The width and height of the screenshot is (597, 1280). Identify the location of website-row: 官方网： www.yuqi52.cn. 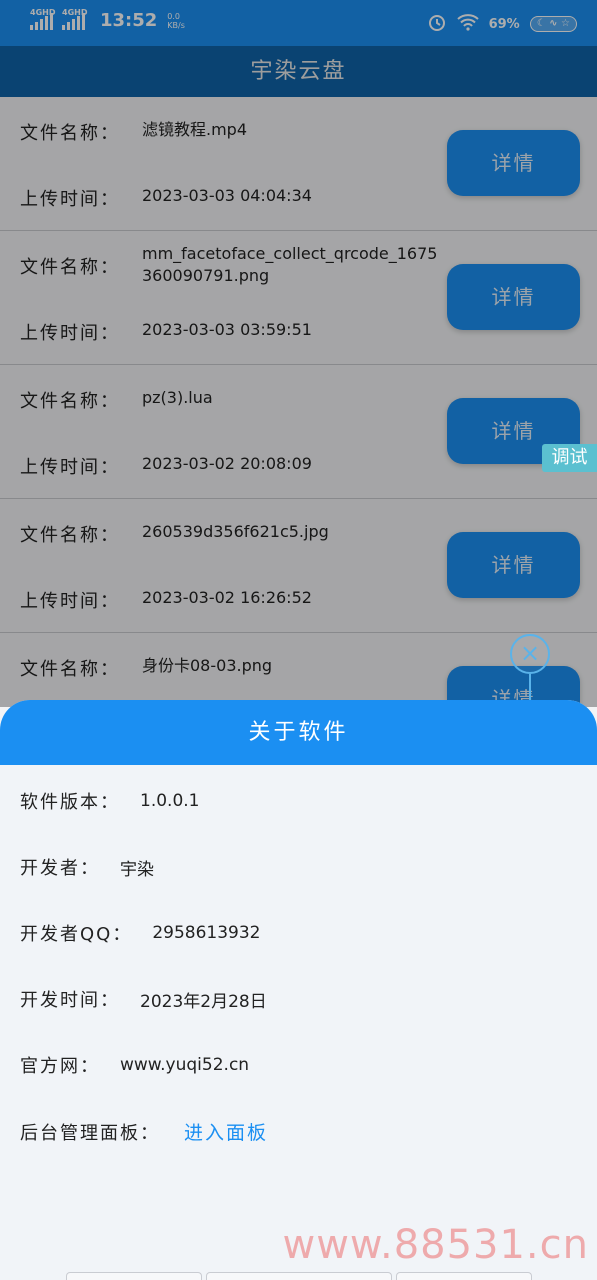
(134, 1065).